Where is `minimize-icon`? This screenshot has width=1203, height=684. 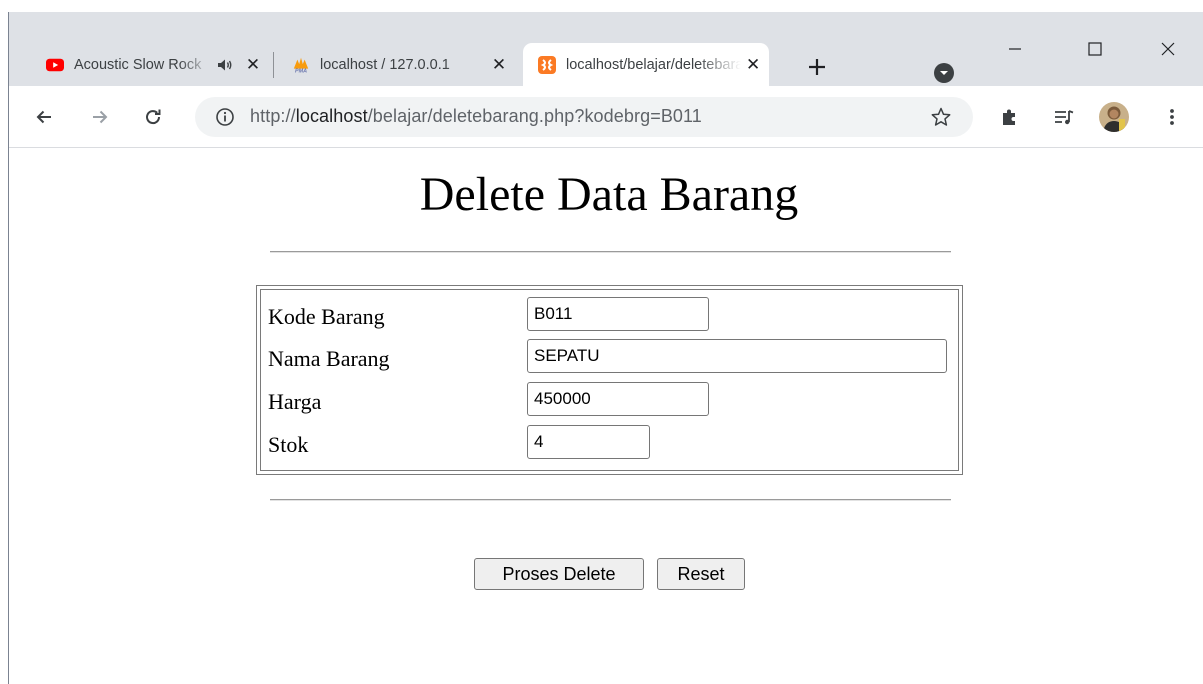
minimize-icon is located at coordinates (1015, 49).